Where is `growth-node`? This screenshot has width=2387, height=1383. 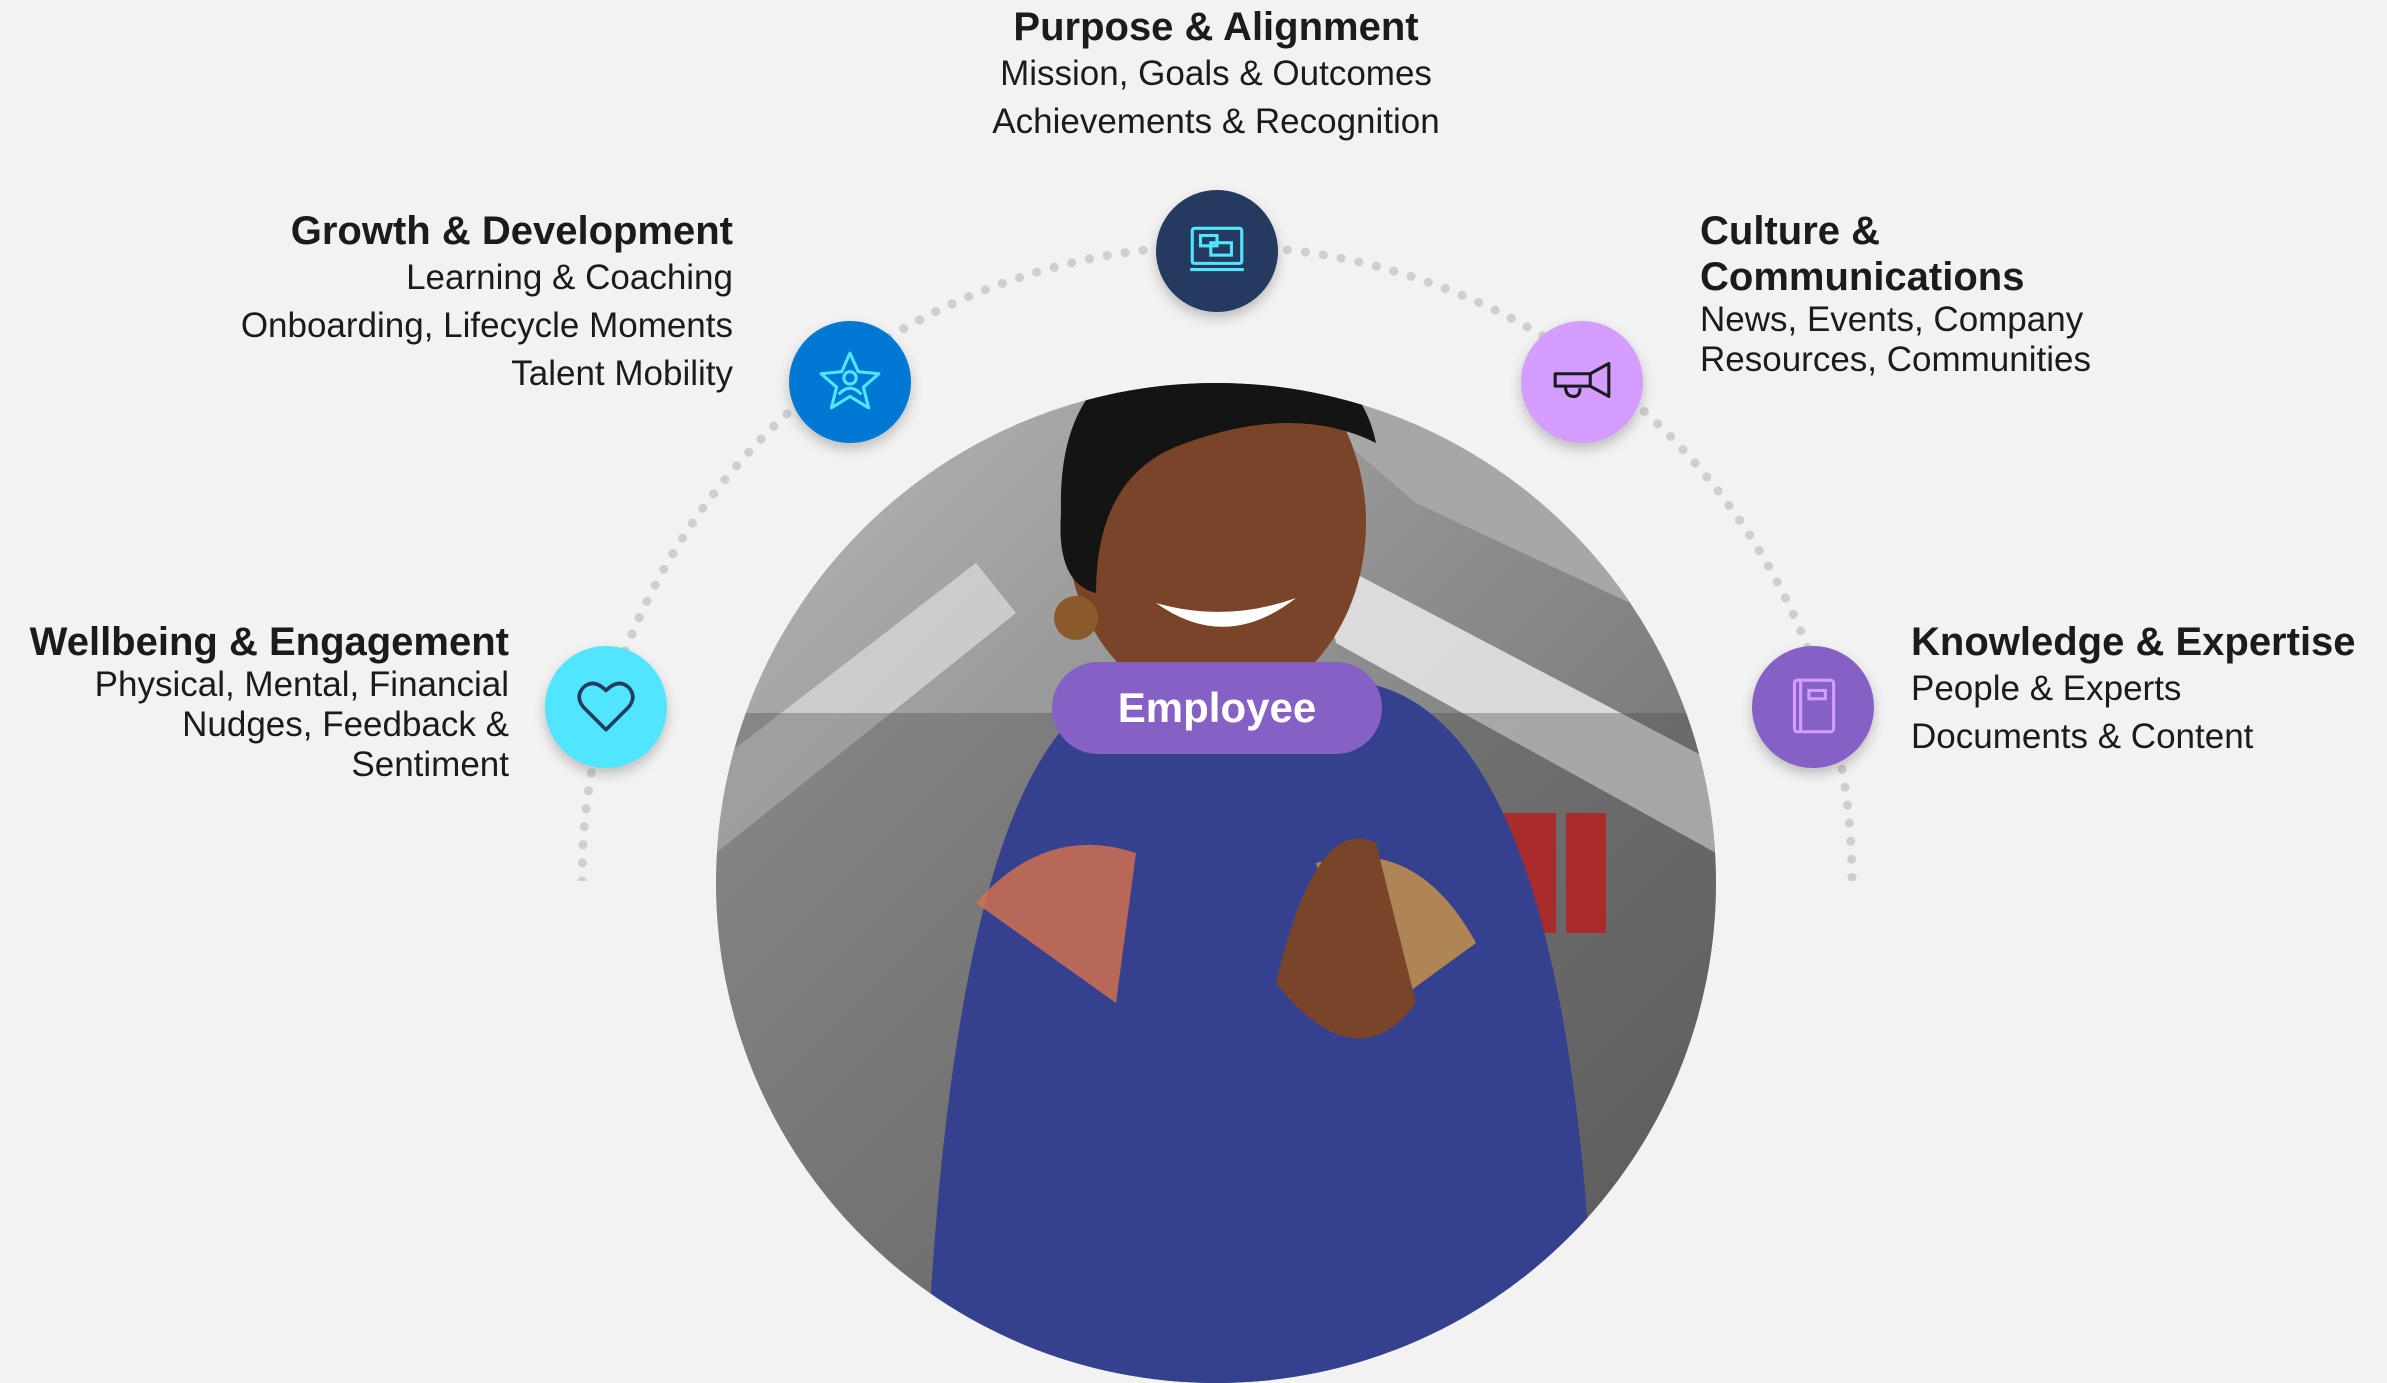
growth-node is located at coordinates (850, 382).